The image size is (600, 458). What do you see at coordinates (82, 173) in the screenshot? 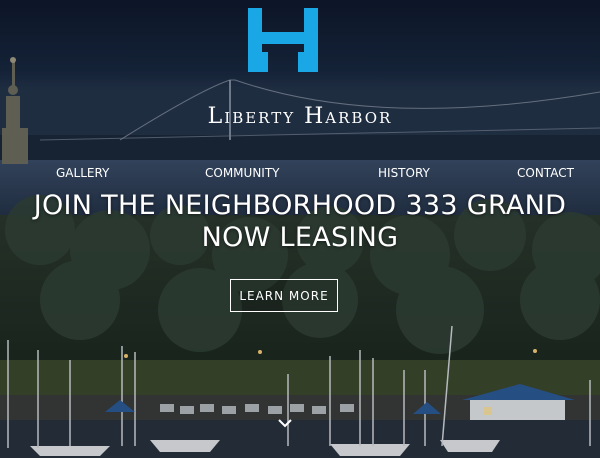
I see `nav-item-gallery: GALLERY` at bounding box center [82, 173].